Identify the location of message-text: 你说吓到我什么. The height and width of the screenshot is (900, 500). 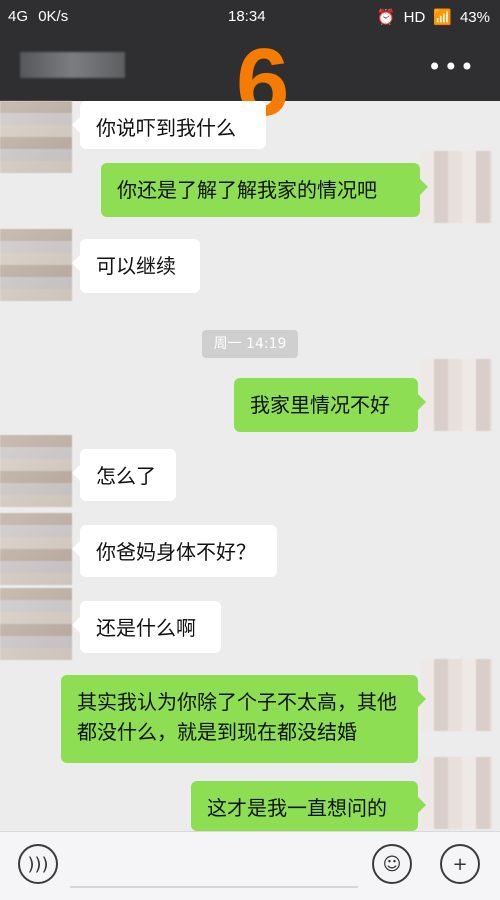
(166, 128).